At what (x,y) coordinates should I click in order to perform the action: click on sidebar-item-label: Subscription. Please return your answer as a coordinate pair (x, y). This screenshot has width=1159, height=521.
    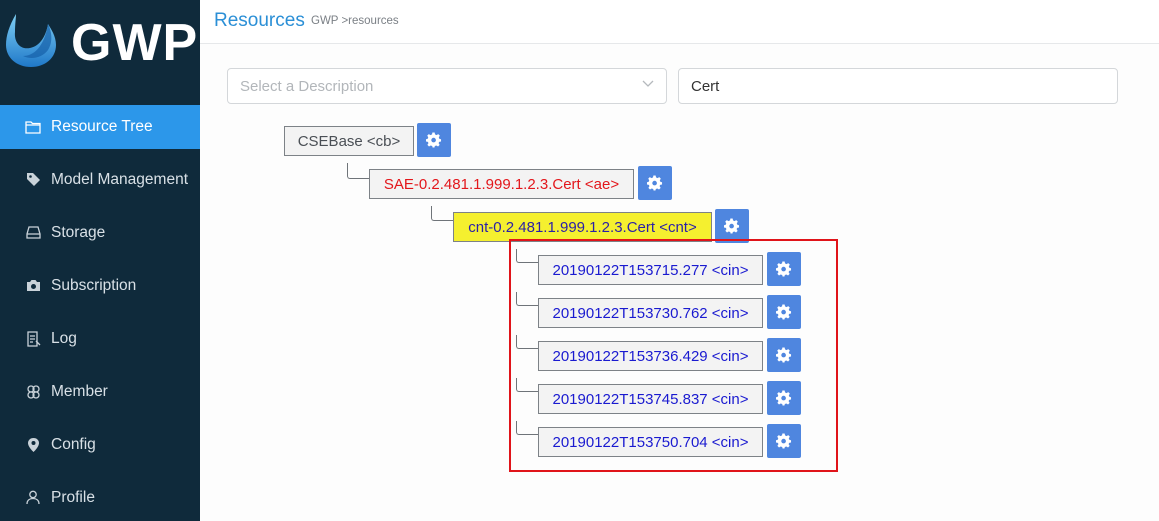
    Looking at the image, I should click on (94, 285).